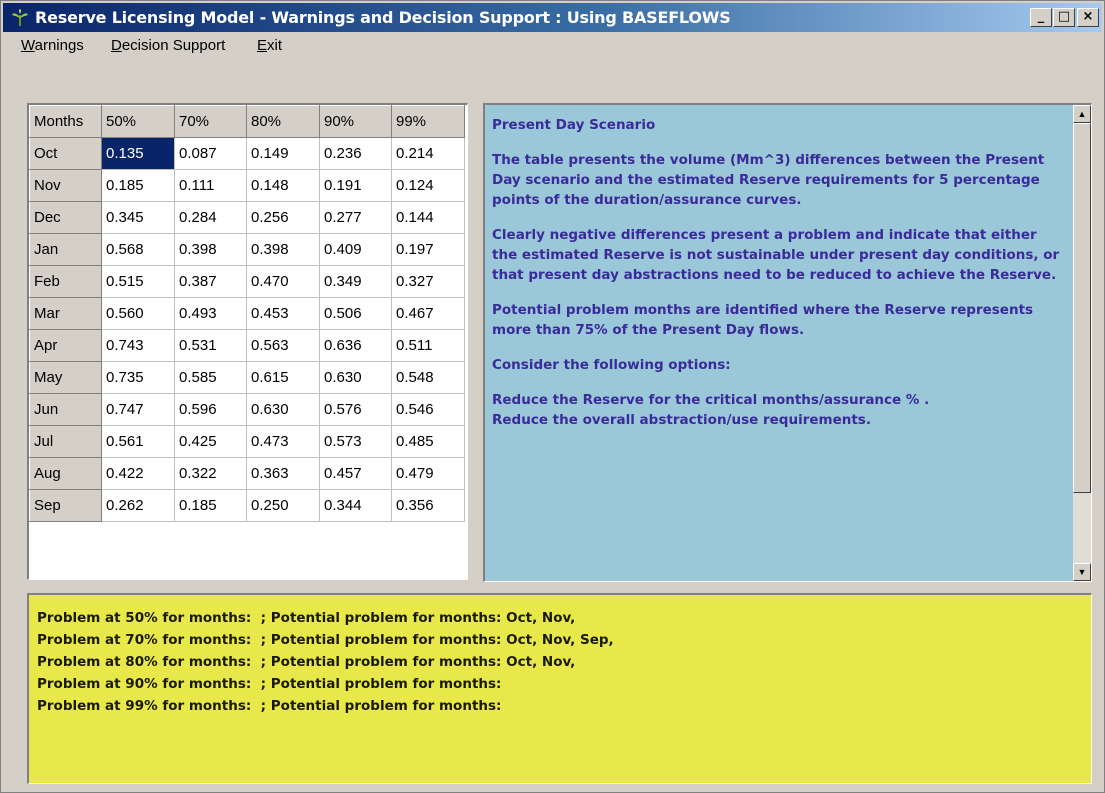  I want to click on row-header-month: Nov, so click(65, 185).